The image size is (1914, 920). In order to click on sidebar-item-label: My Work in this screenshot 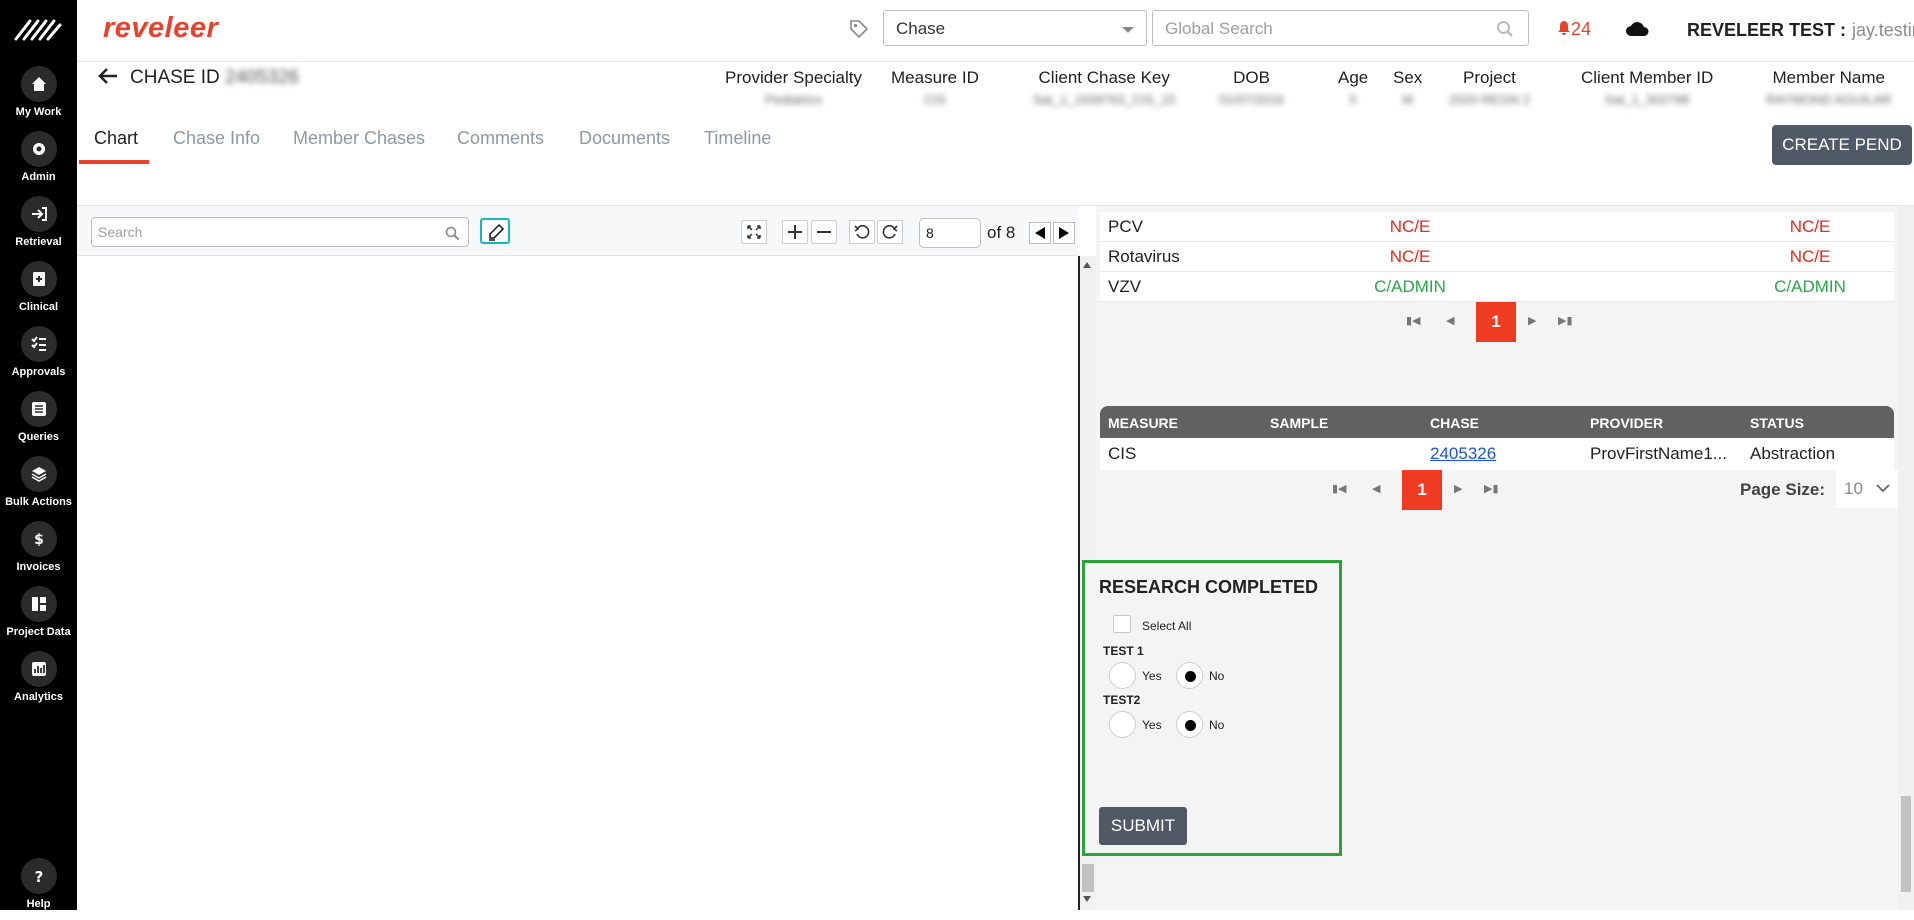, I will do `click(38, 112)`.